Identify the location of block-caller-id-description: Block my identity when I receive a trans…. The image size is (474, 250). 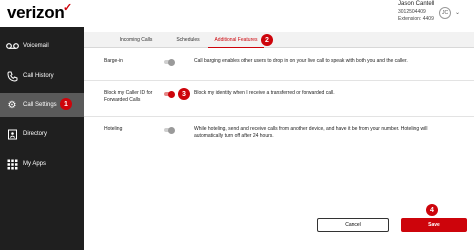
(264, 93).